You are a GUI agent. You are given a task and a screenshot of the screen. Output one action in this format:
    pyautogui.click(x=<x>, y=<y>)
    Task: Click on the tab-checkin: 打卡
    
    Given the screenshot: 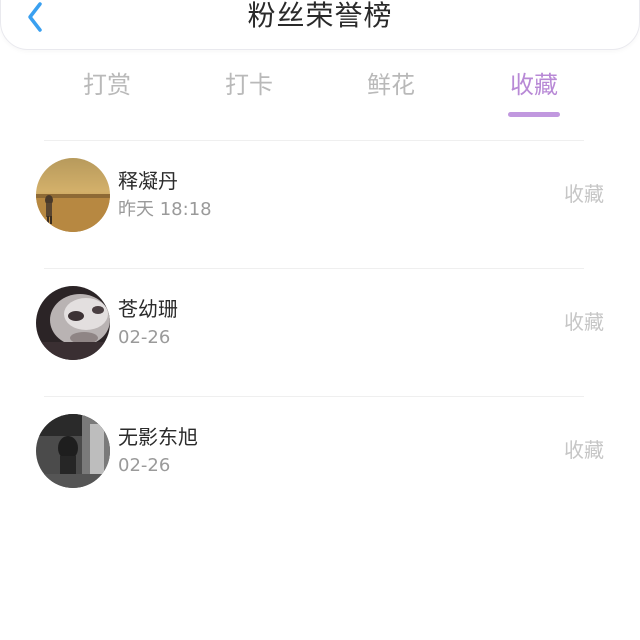 What is the action you would take?
    pyautogui.click(x=249, y=85)
    